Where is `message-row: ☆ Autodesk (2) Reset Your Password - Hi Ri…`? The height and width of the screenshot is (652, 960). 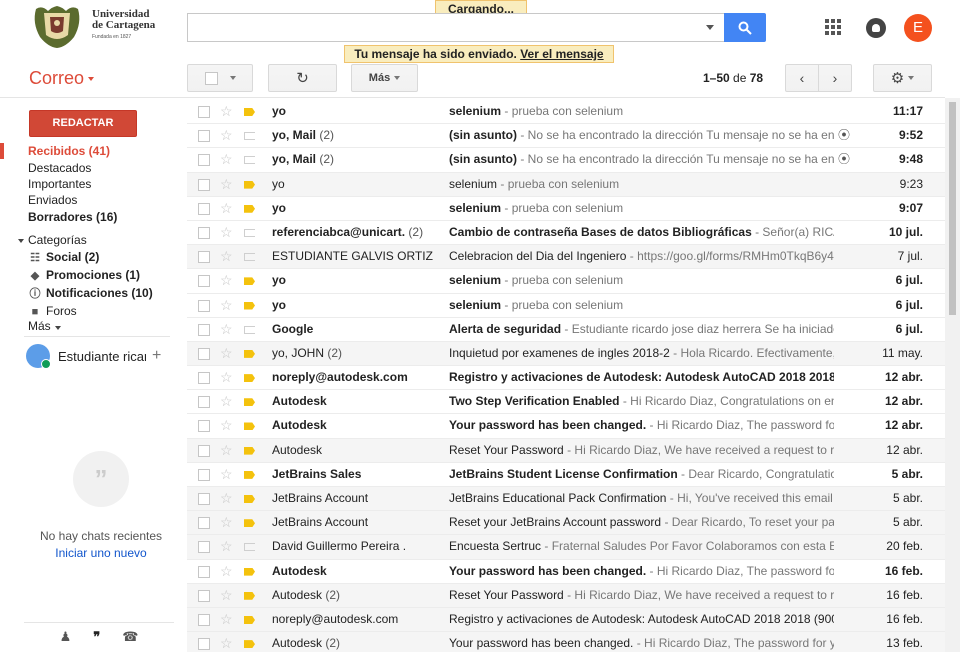 message-row: ☆ Autodesk (2) Reset Your Password - Hi Ri… is located at coordinates (566, 595).